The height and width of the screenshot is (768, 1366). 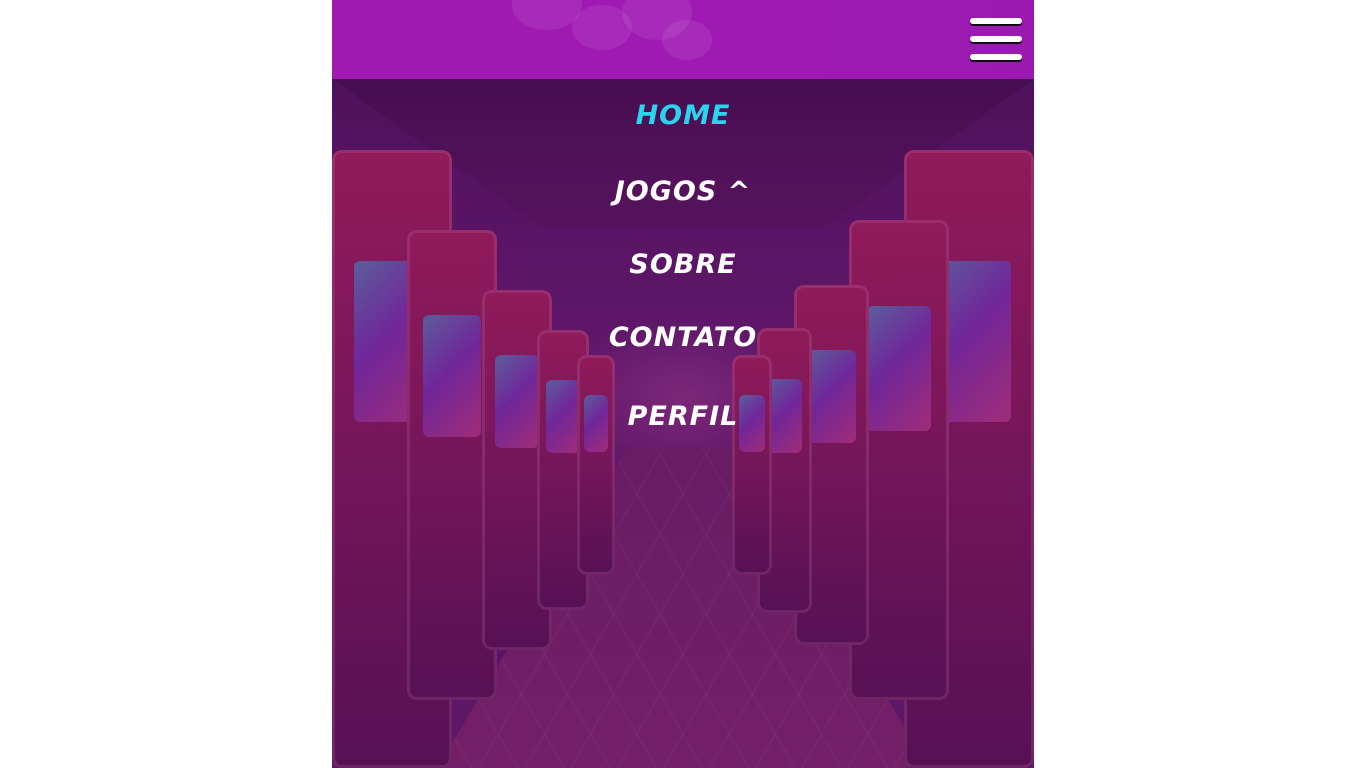 I want to click on topbar-decoration, so click(x=683, y=39).